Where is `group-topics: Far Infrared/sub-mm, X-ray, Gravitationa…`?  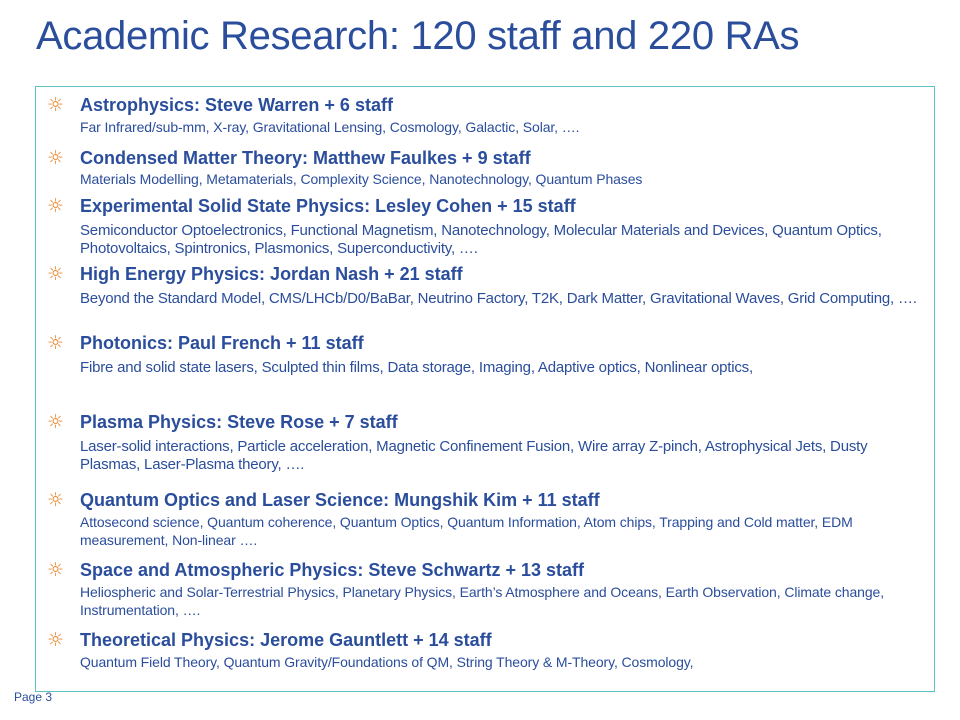 group-topics: Far Infrared/sub-mm, X-ray, Gravitationa… is located at coordinates (330, 127).